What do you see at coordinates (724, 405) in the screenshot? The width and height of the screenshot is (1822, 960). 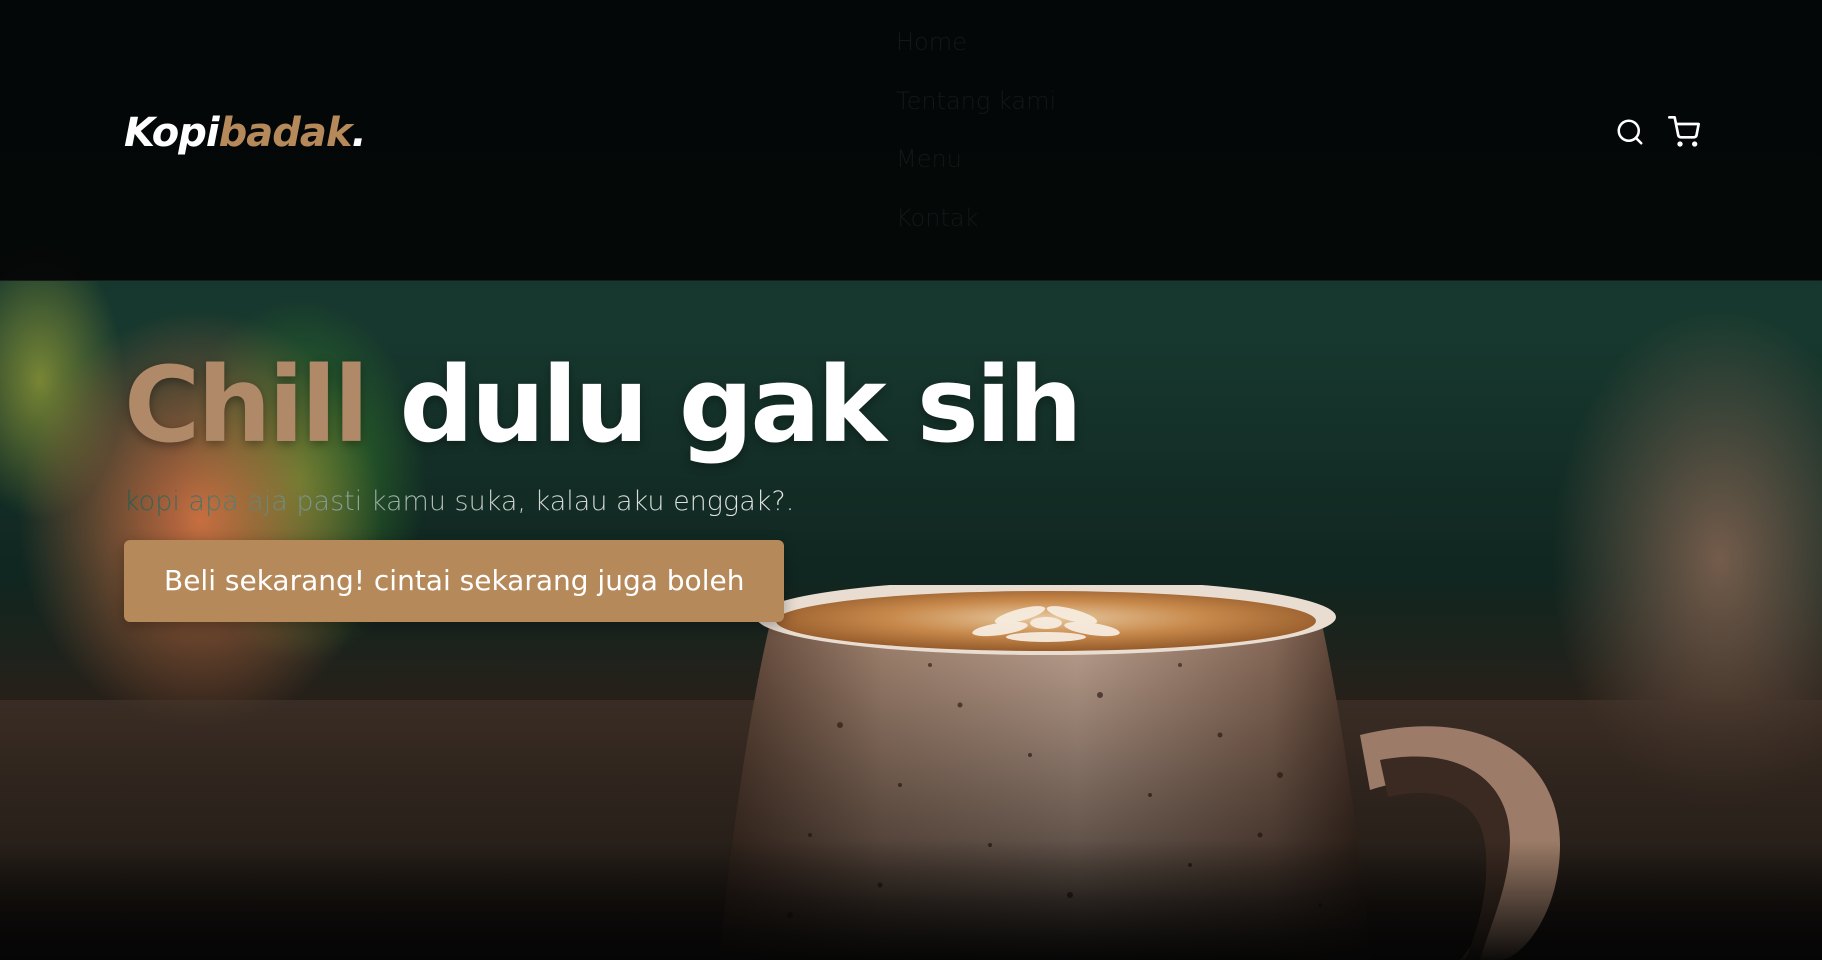 I see `hero-title-rest: dulu gak sih` at bounding box center [724, 405].